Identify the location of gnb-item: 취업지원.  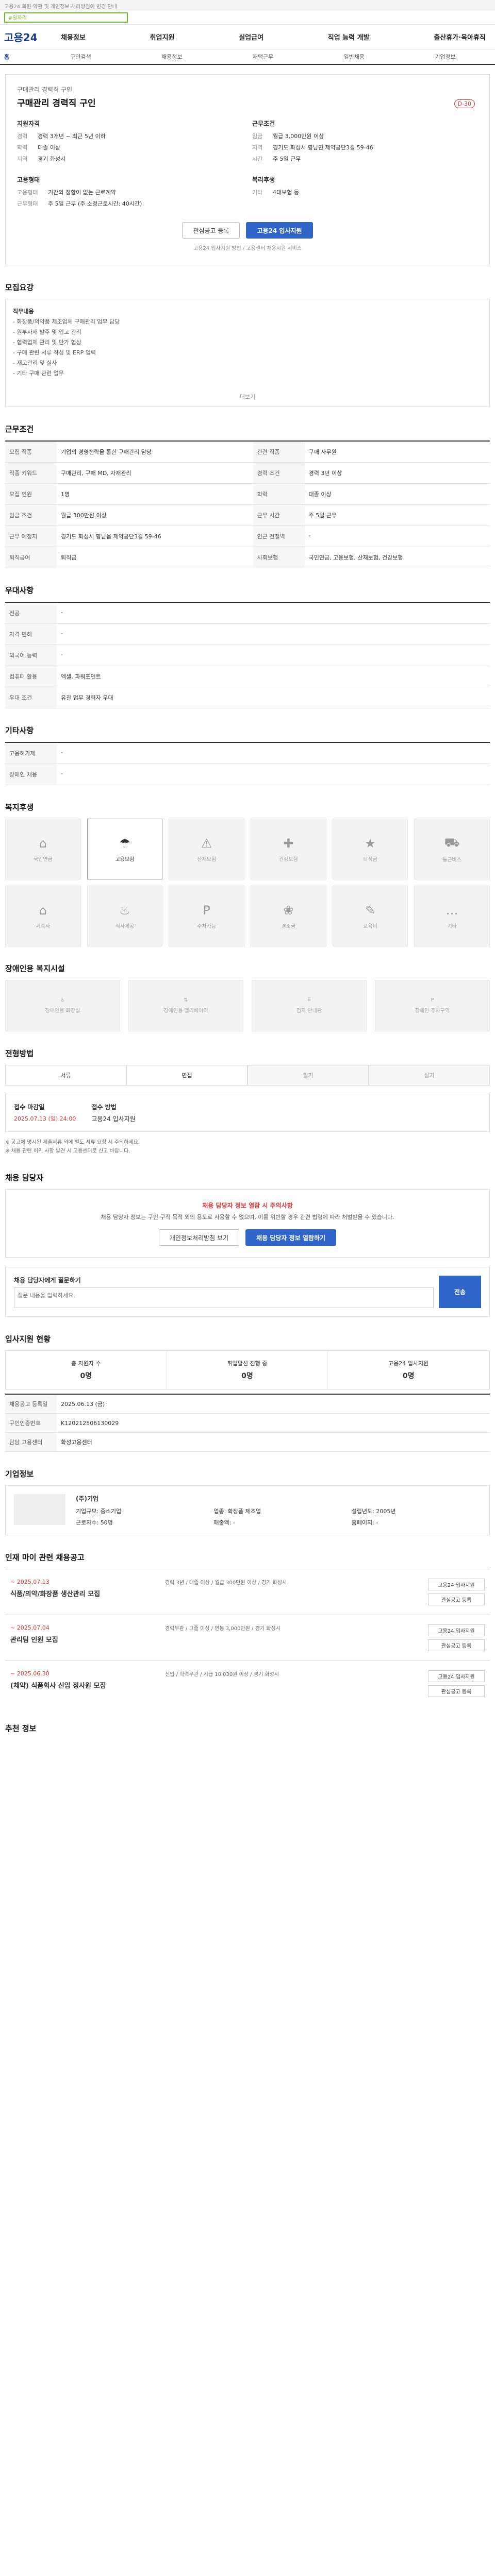
(163, 37).